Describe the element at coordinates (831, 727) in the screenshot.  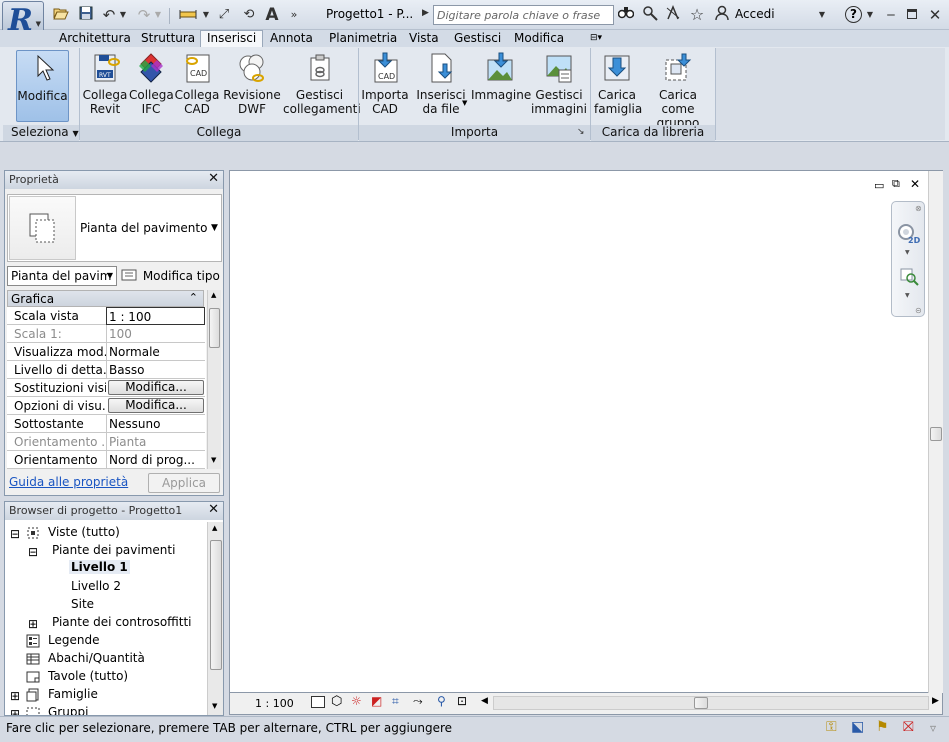
I see `select-links-icon: ⚿` at that location.